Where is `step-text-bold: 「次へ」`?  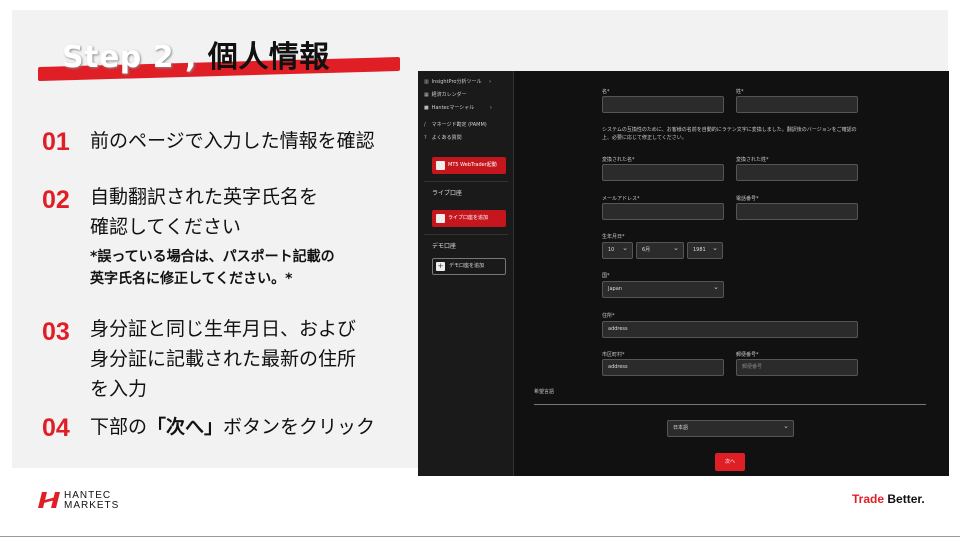 step-text-bold: 「次へ」 is located at coordinates (185, 427).